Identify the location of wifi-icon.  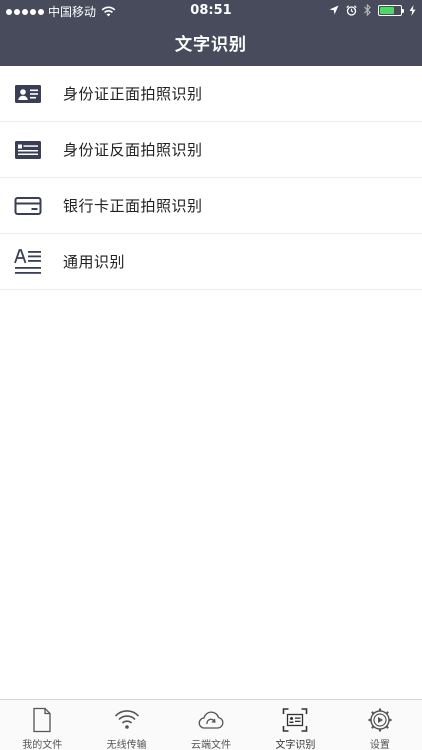
(126, 719).